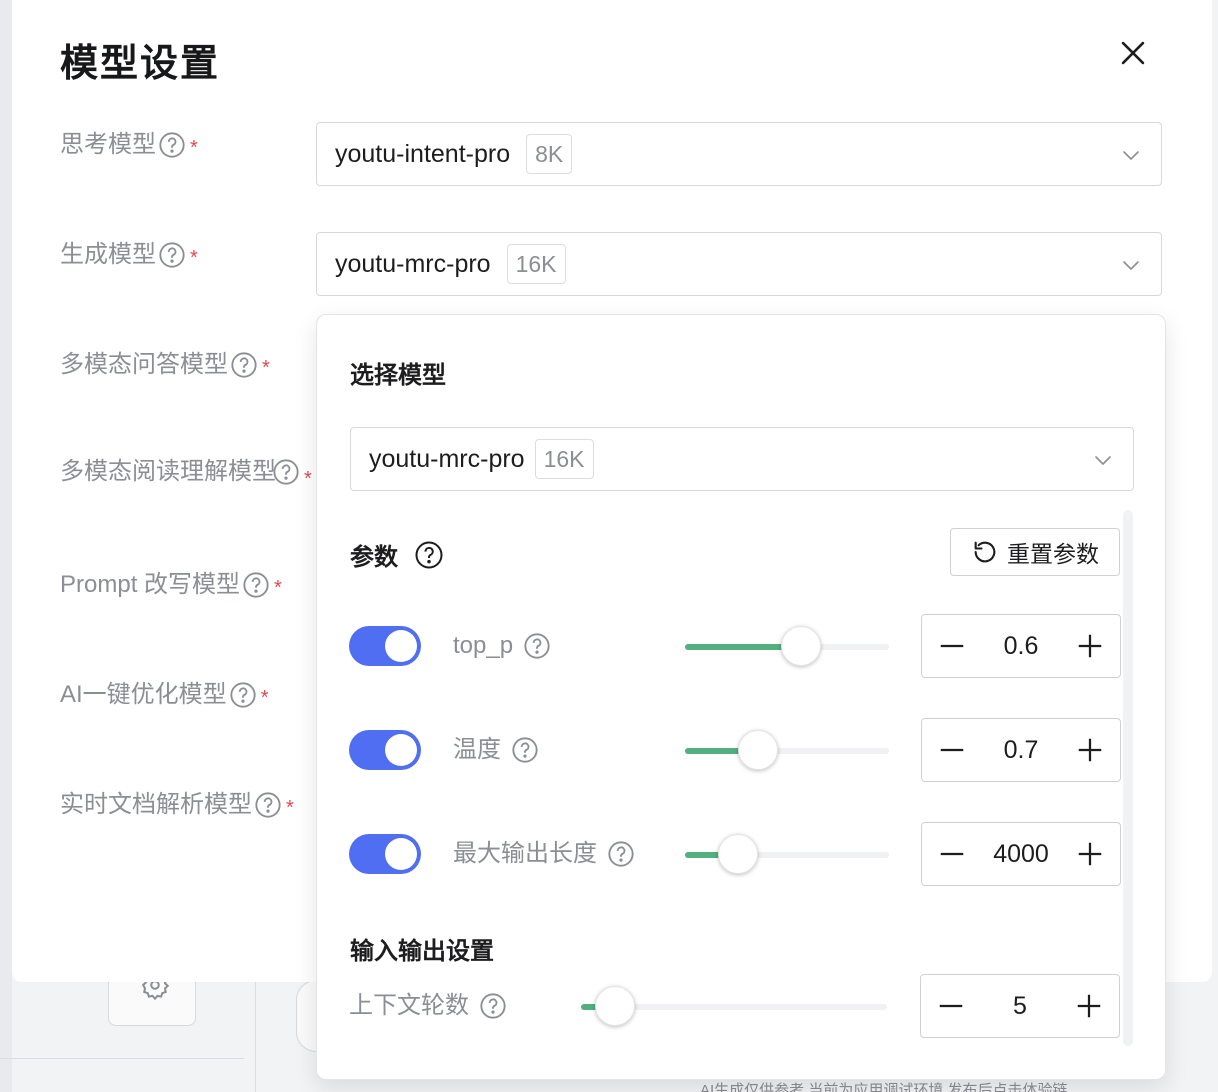  I want to click on params-section-title: 参数, so click(397, 554).